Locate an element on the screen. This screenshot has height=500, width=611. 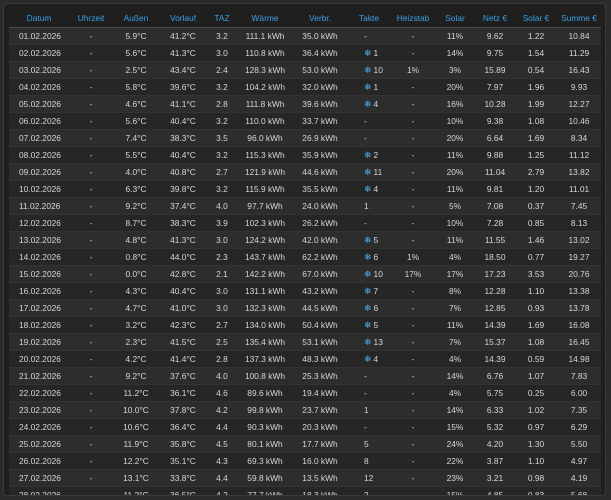
cell-taz: 4.0 is located at coordinates (222, 376).